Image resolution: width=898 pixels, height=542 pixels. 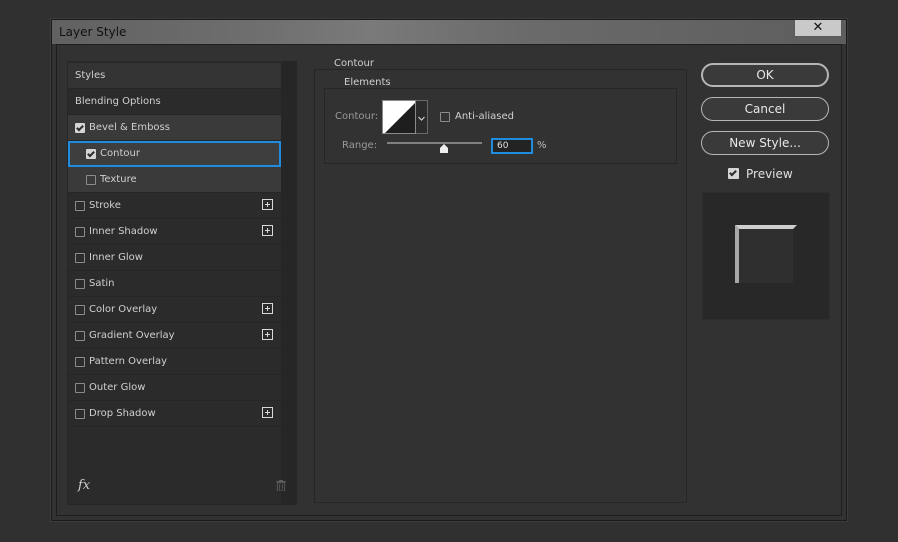 I want to click on styles-item-label: Drop Shadow, so click(x=122, y=413).